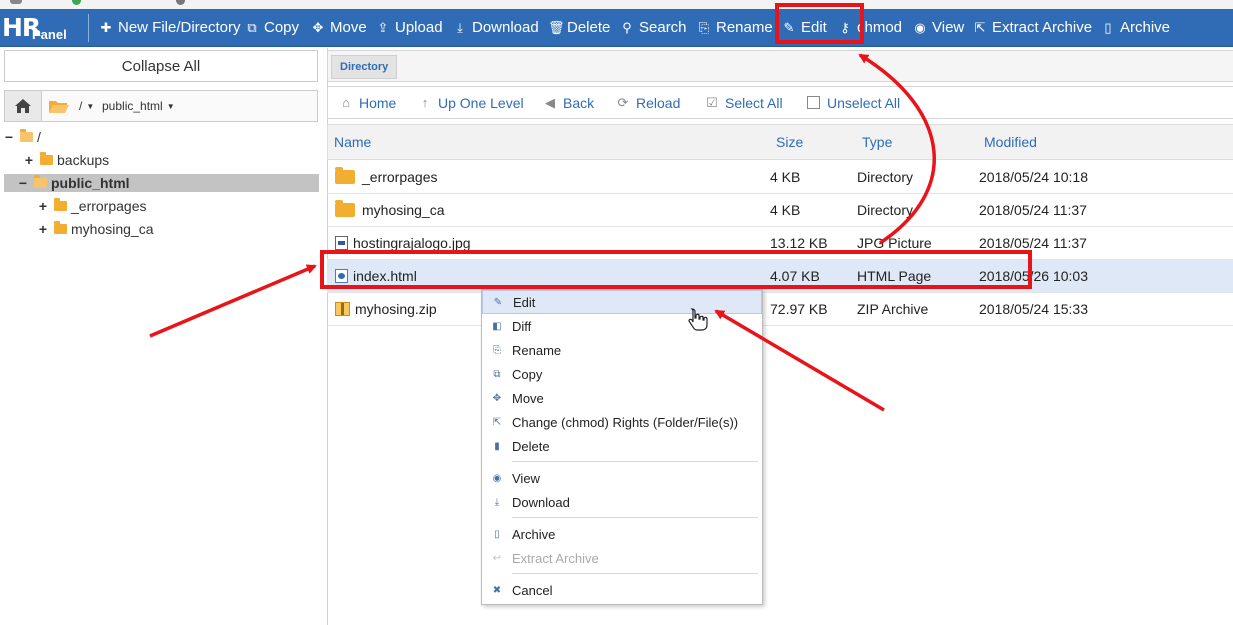 The height and width of the screenshot is (625, 1233). Describe the element at coordinates (409, 27) in the screenshot. I see `toolbar-upload-button: ⇪ Upload` at that location.